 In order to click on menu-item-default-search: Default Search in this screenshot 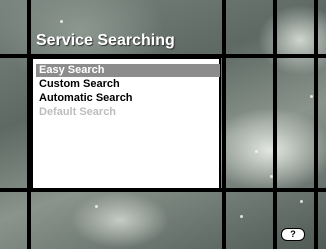, I will do `click(78, 112)`.